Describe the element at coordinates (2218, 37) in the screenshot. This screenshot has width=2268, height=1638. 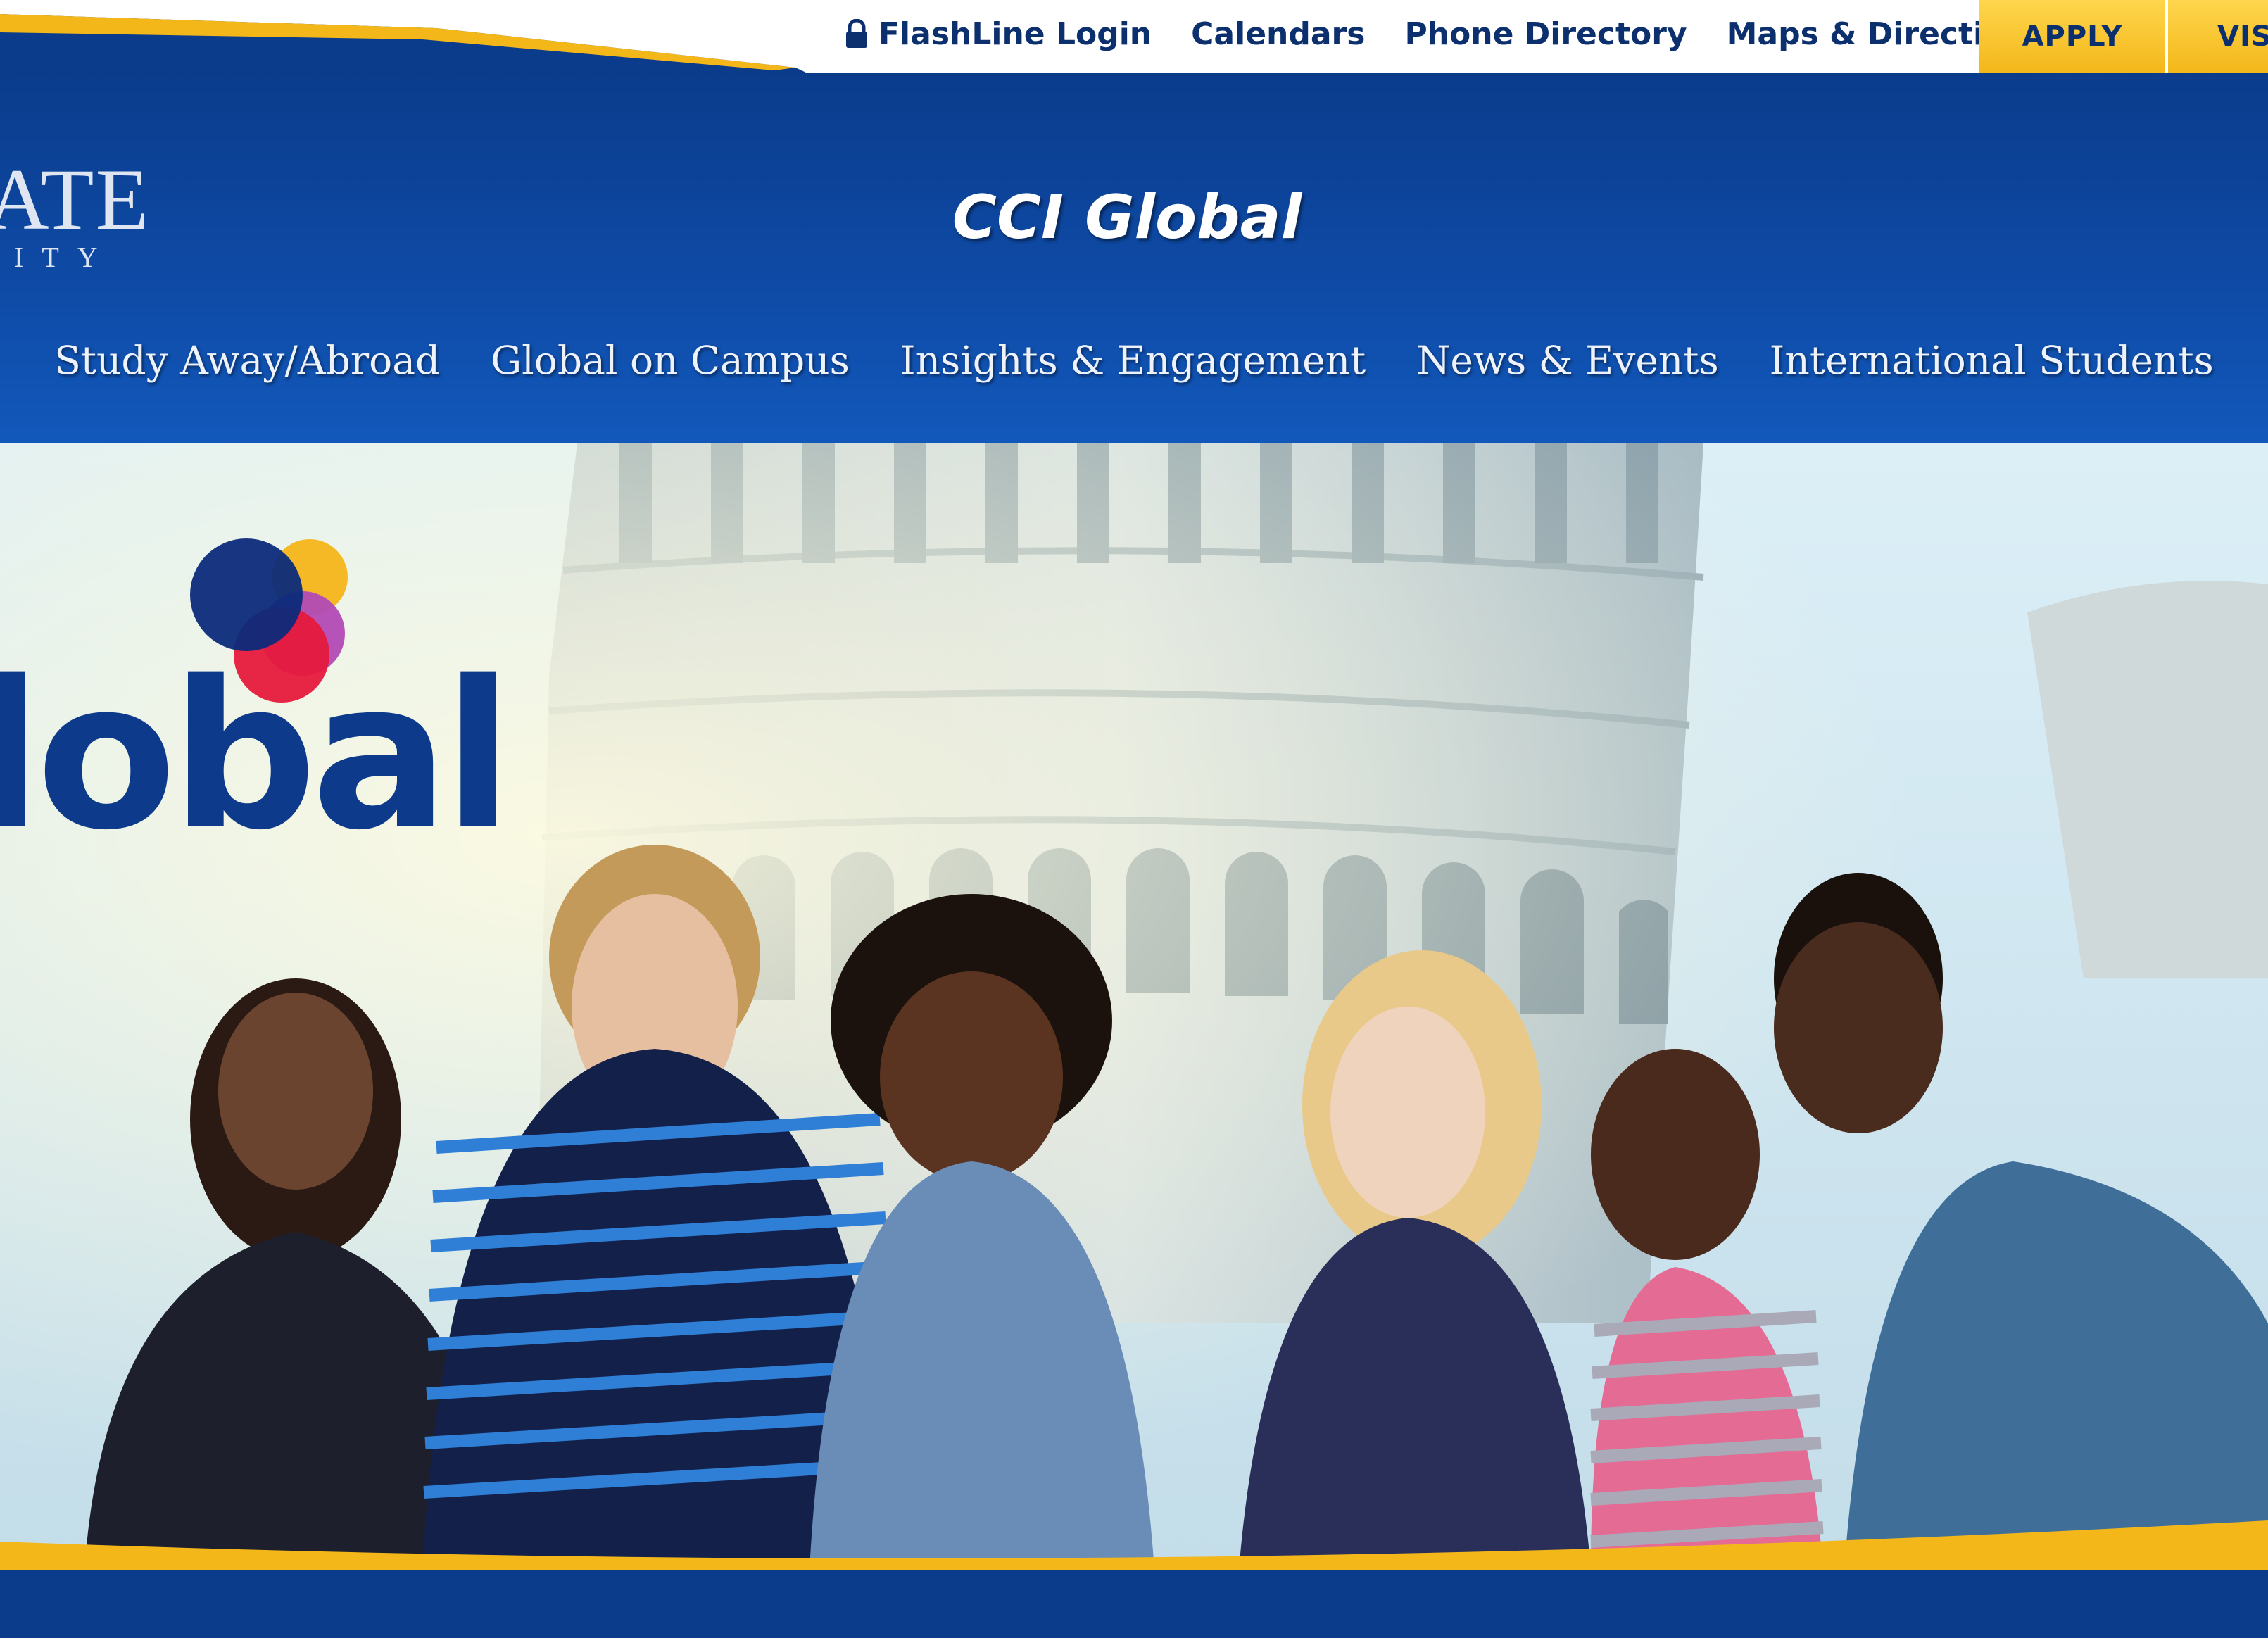
I see `visit-button: VISI` at that location.